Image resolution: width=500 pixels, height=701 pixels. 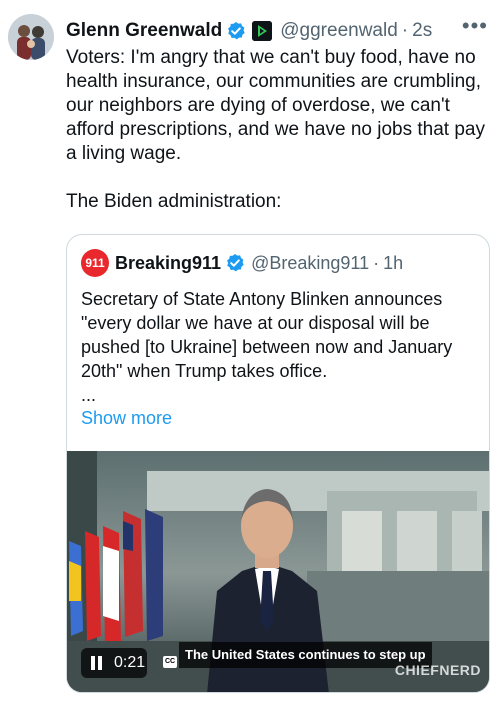 I want to click on quoted-author-handle: @Breaking911, so click(x=310, y=263).